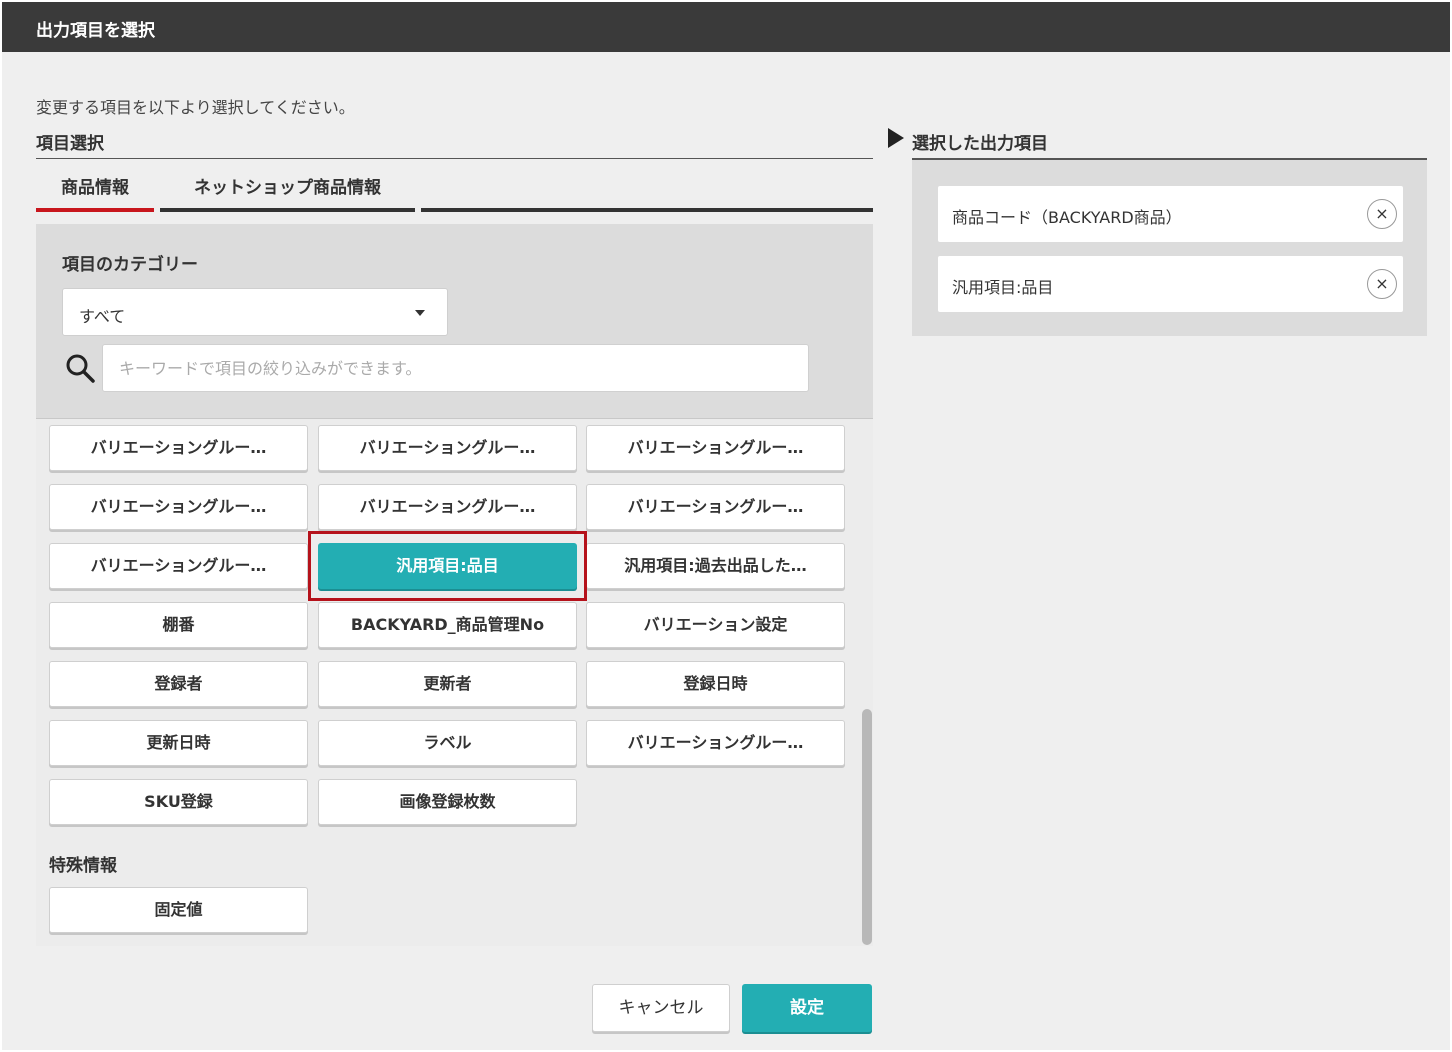 The image size is (1452, 1052). Describe the element at coordinates (178, 743) in the screenshot. I see `item-button: 更新日時` at that location.